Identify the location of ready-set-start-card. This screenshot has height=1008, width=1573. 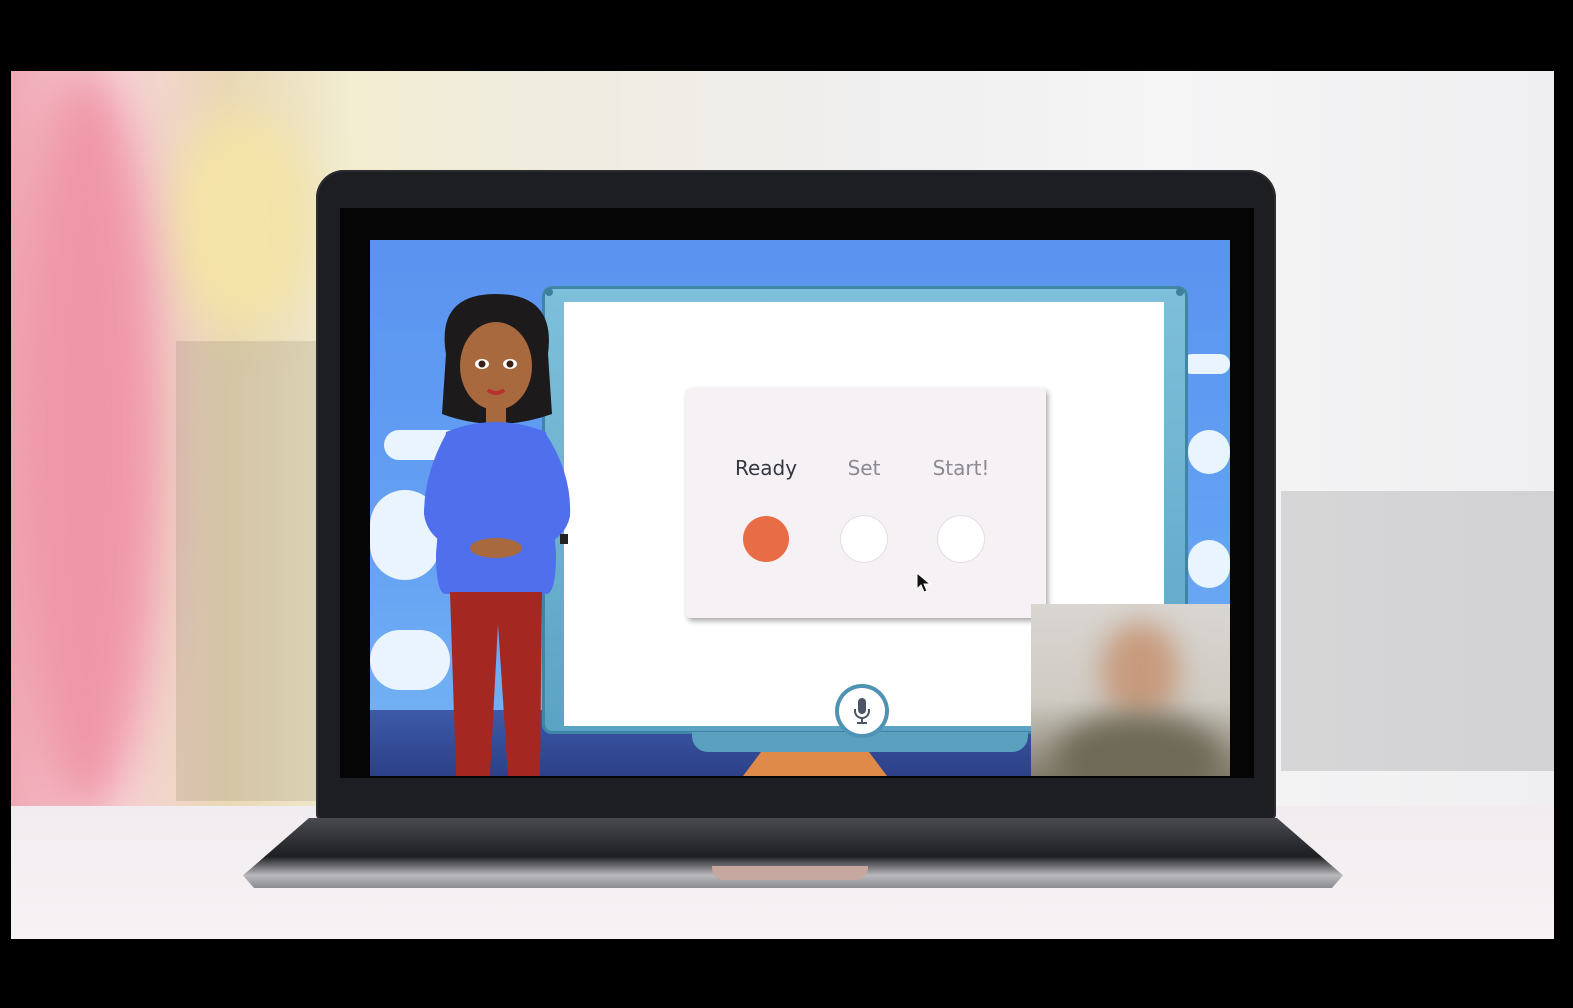
(866, 503).